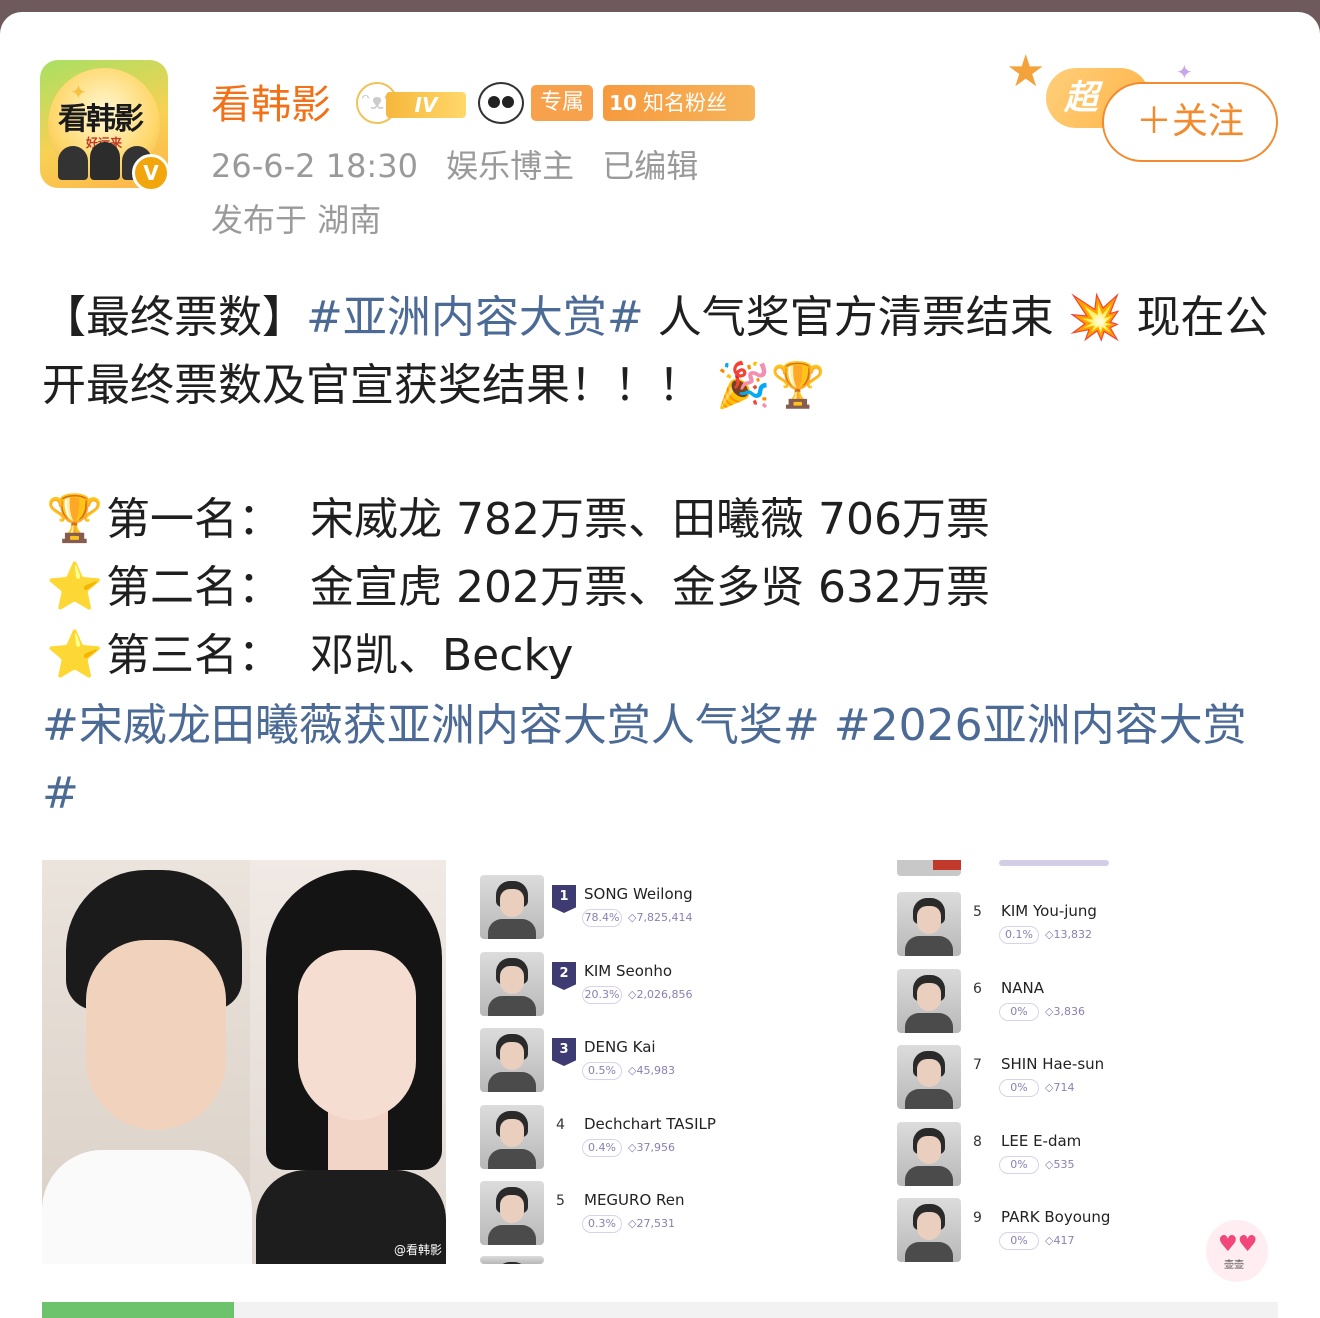  Describe the element at coordinates (1053, 1064) in the screenshot. I see `nominee-name: SHIN Hae-sun` at that location.